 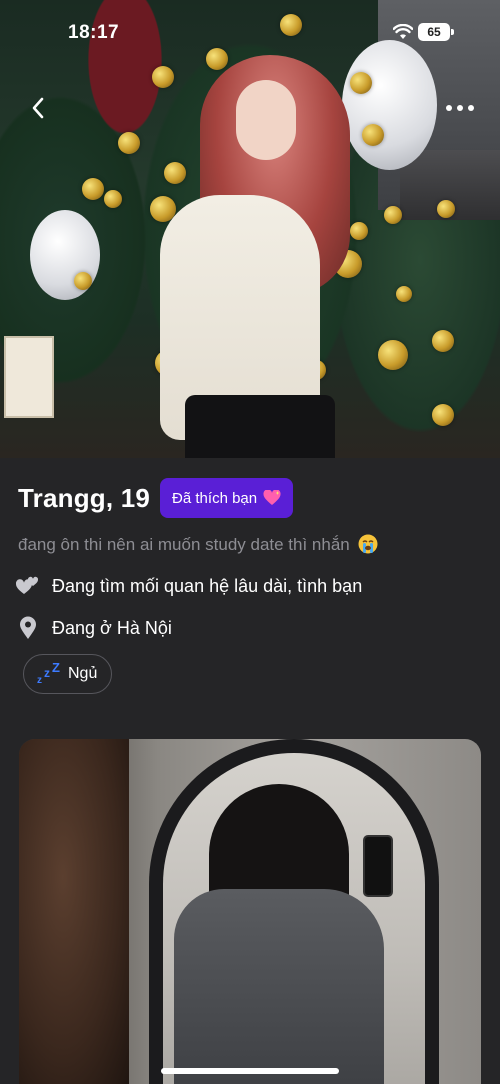 What do you see at coordinates (272, 497) in the screenshot?
I see `sparkling-heart-icon` at bounding box center [272, 497].